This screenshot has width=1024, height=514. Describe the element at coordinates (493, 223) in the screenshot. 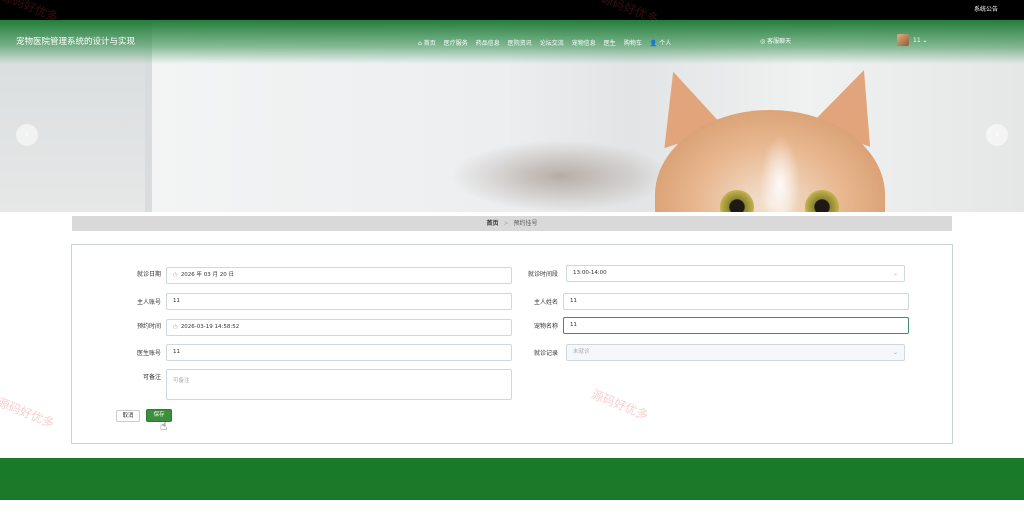

I see `breadcrumb-home: 首页` at that location.